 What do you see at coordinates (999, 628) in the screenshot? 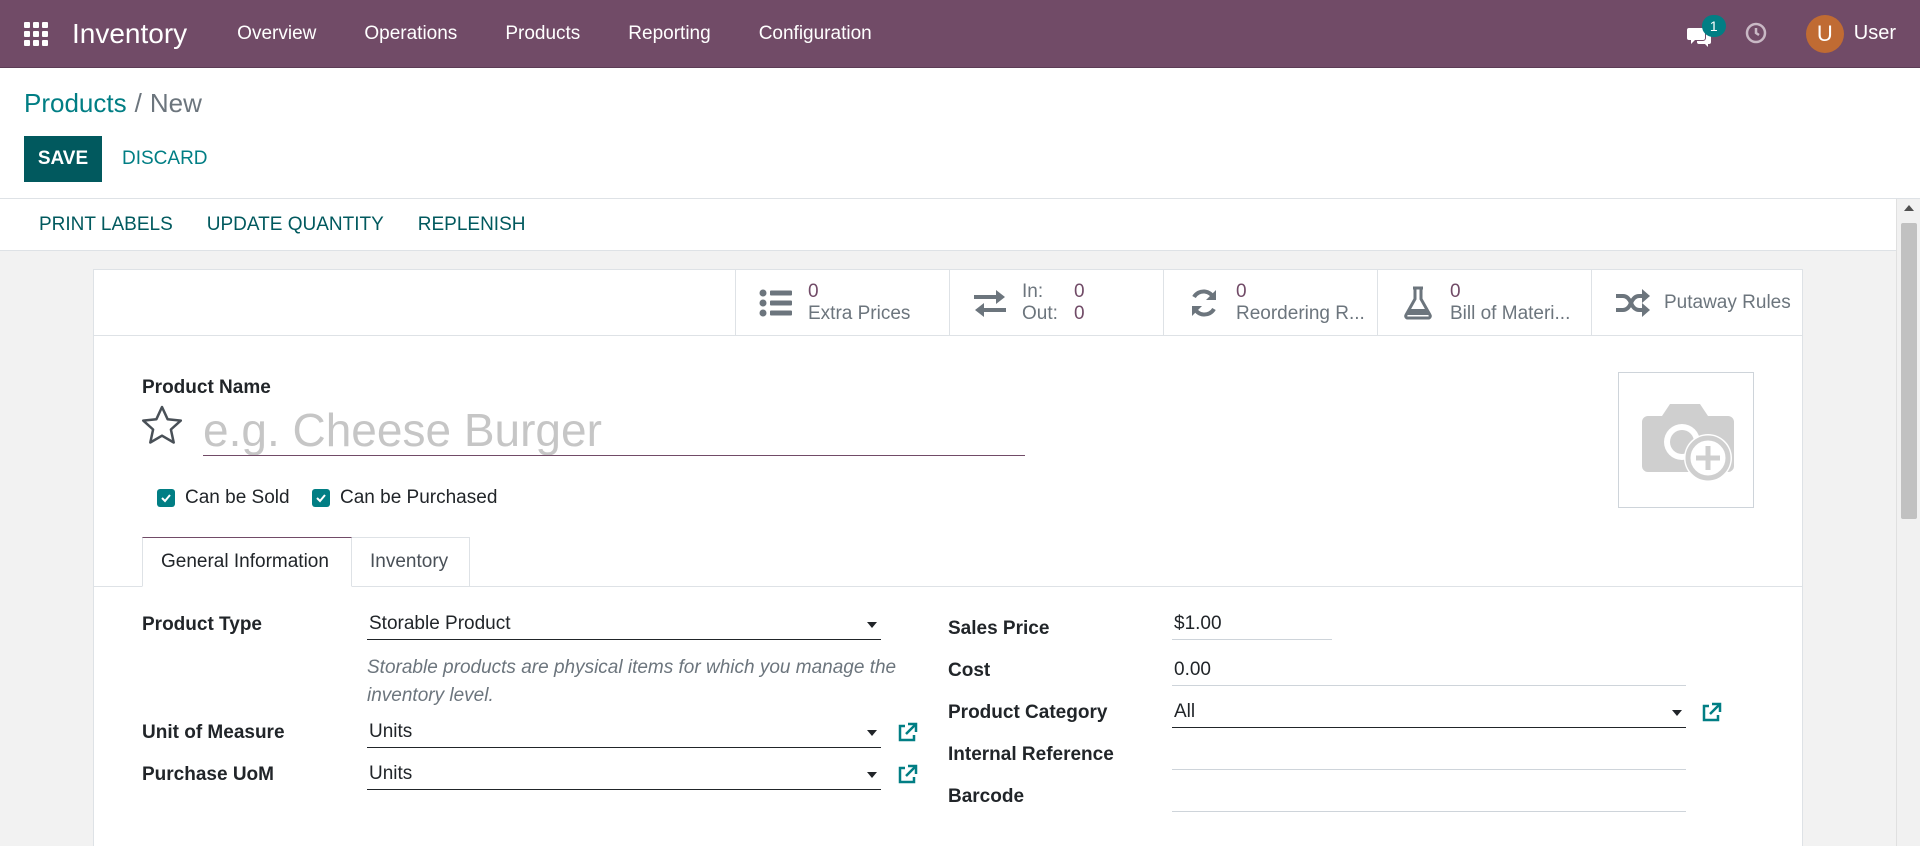
I see `sales-price-label: Sales Price` at bounding box center [999, 628].